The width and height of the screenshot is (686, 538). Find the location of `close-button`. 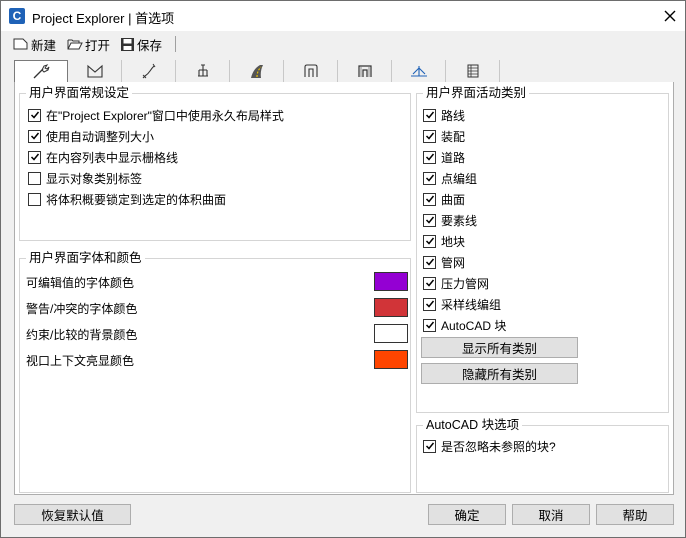

close-button is located at coordinates (670, 16).